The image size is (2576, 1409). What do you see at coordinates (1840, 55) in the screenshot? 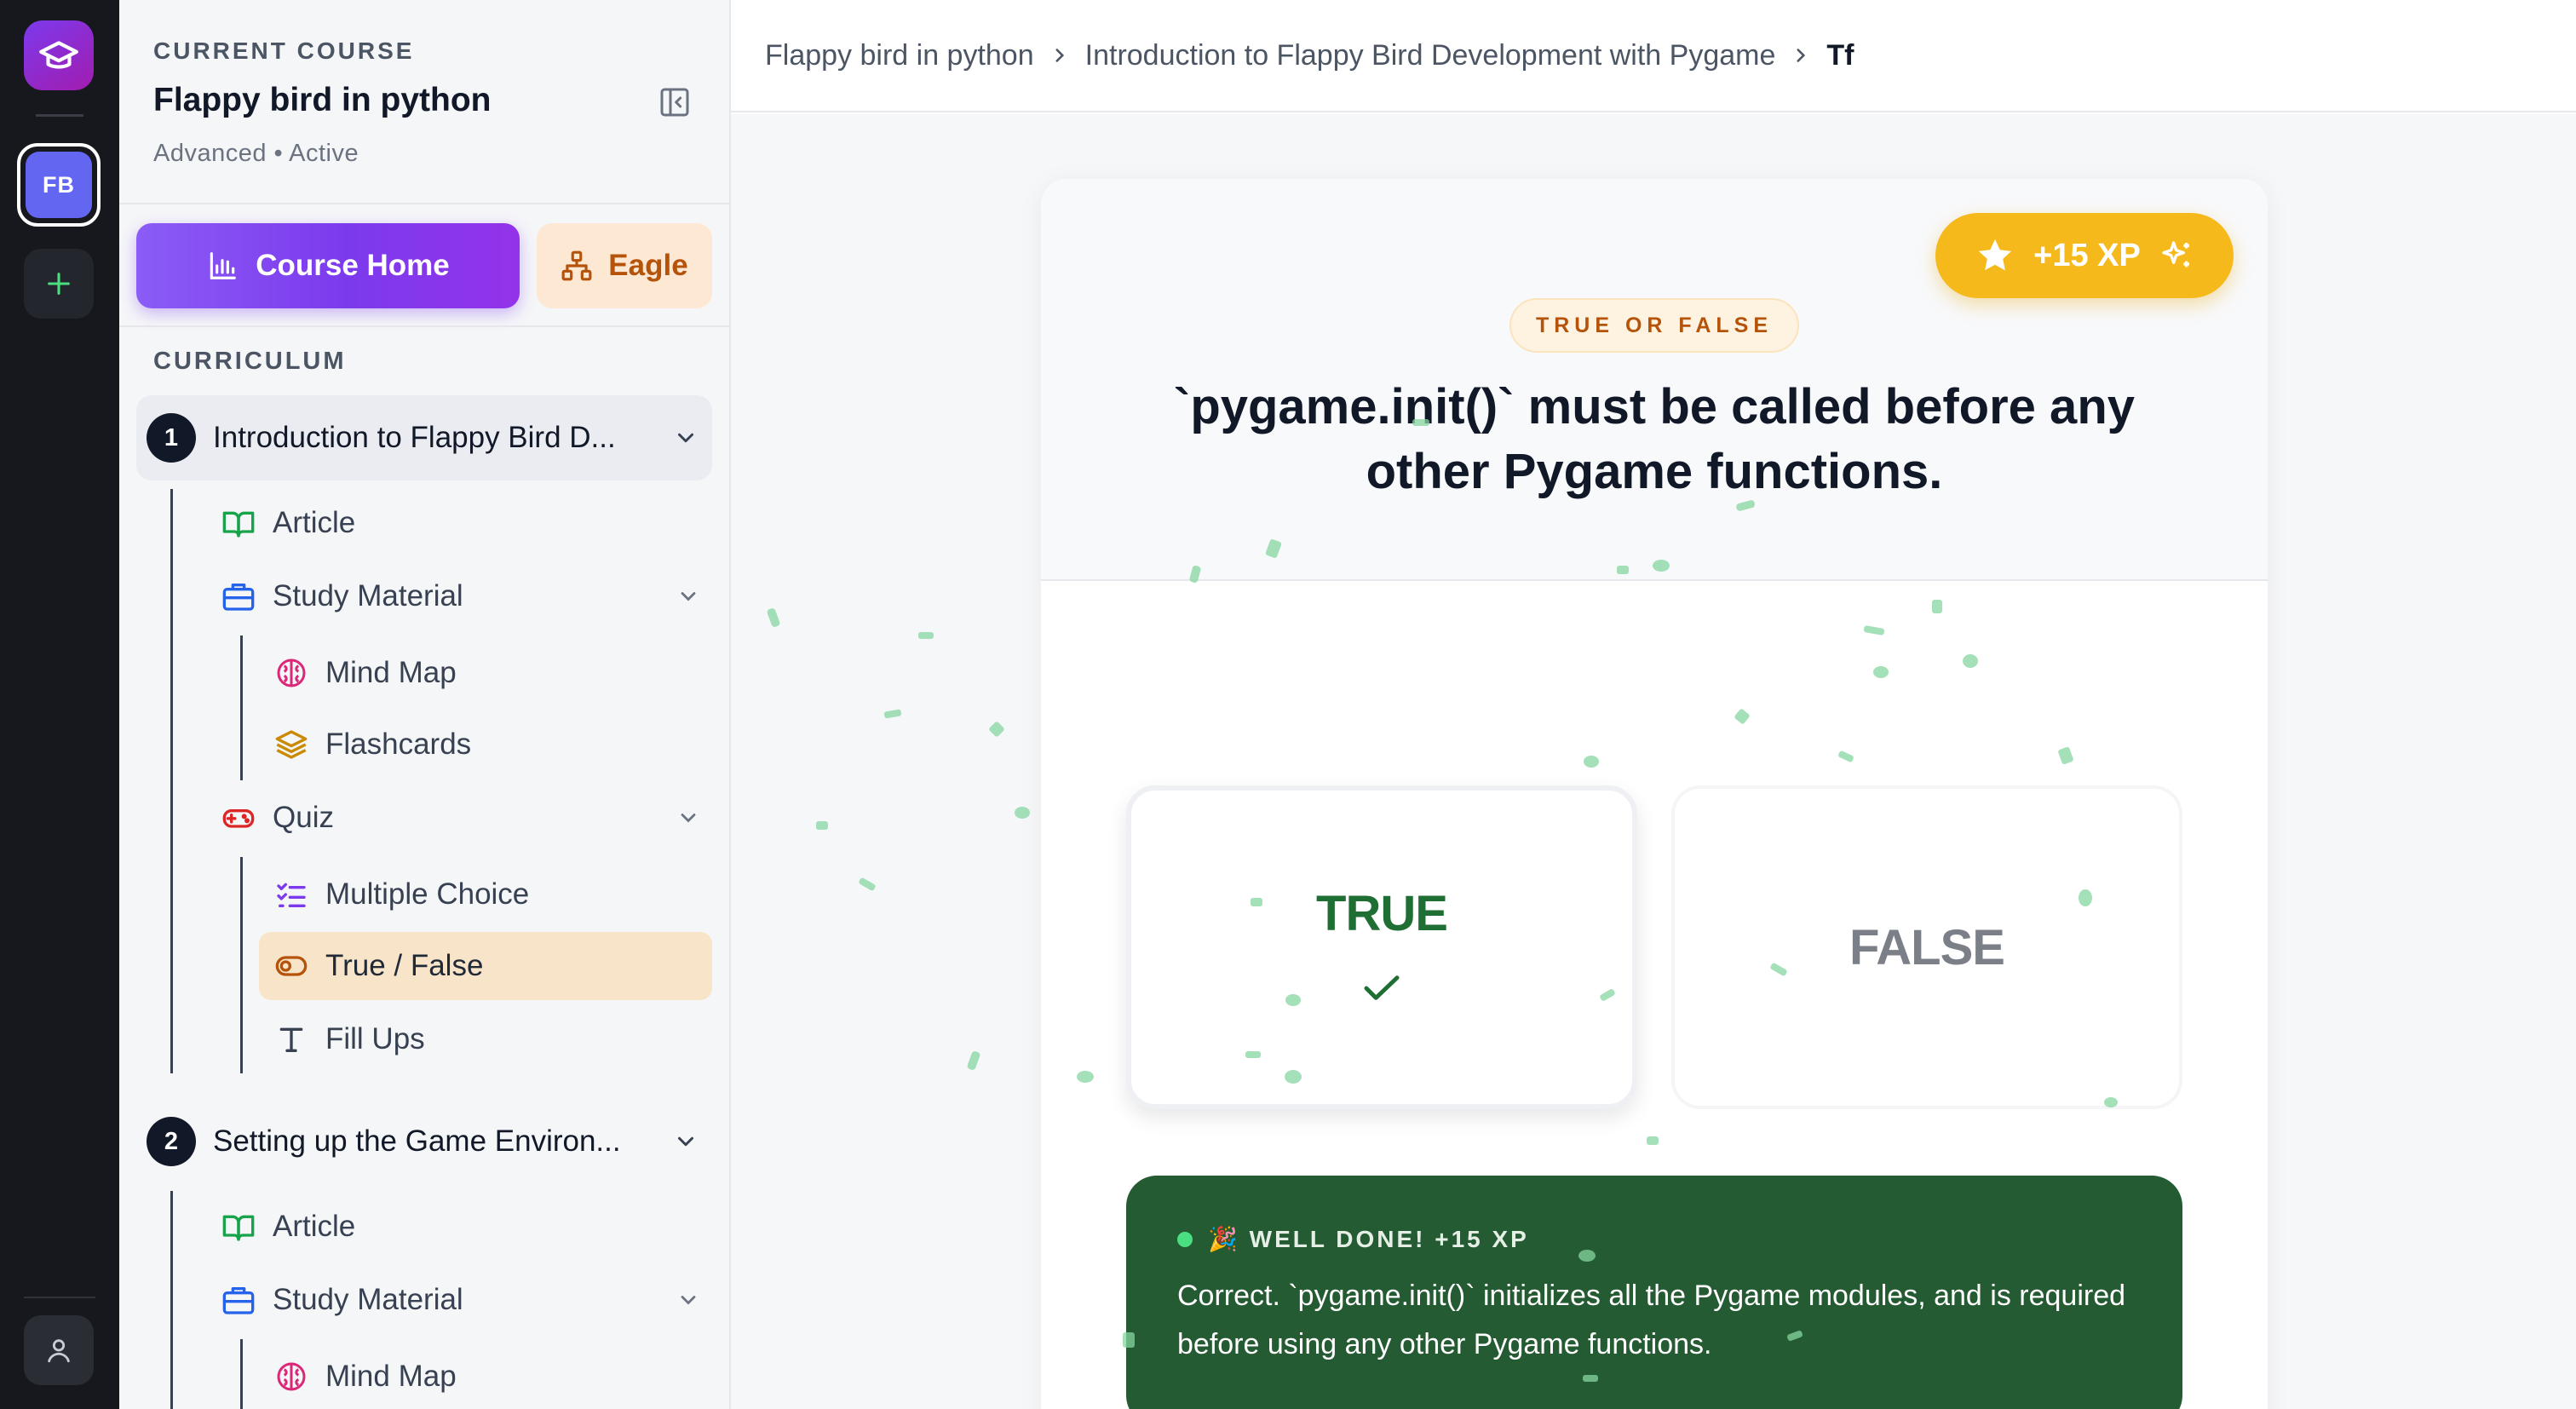
I see `breadcrumb-current: Tf` at bounding box center [1840, 55].